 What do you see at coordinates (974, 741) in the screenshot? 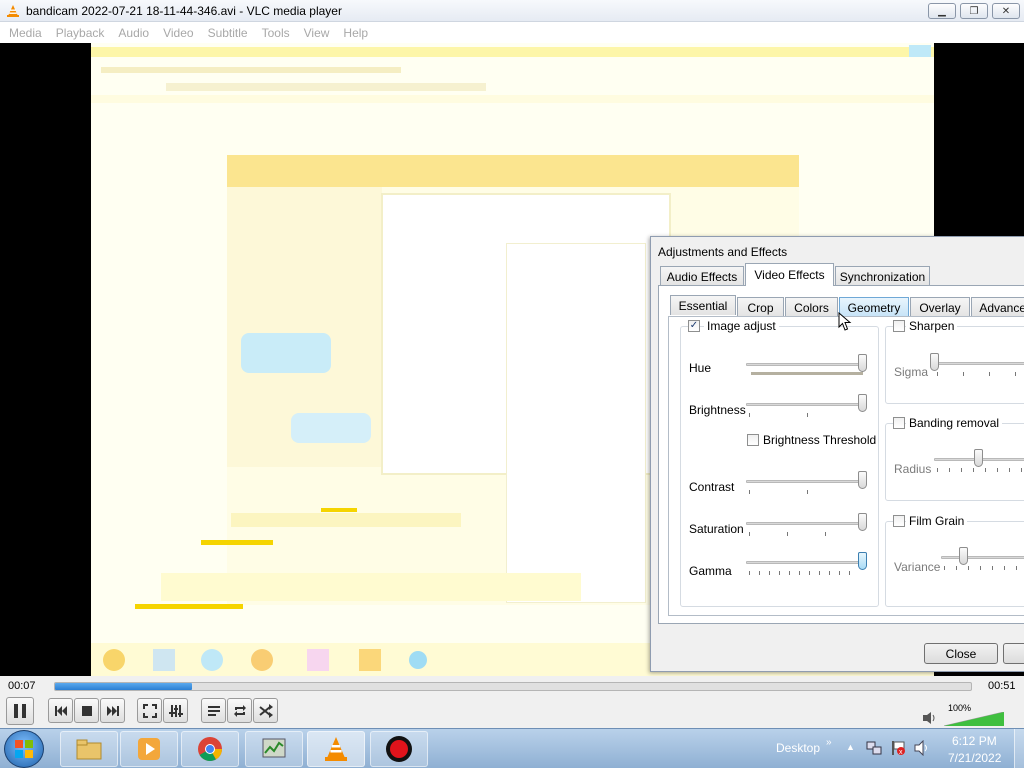
I see `clock-time: 6:12 PM` at bounding box center [974, 741].